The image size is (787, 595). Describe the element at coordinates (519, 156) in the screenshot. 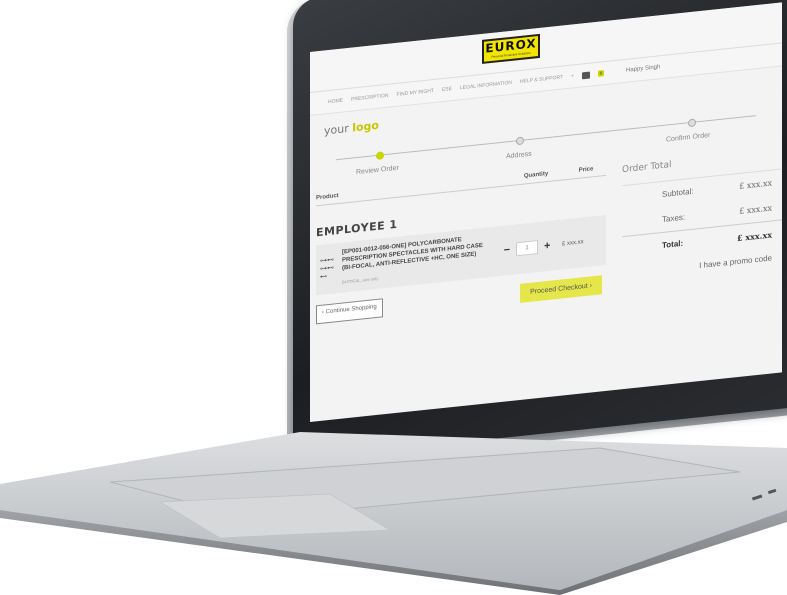

I see `step-address-label: Address` at that location.